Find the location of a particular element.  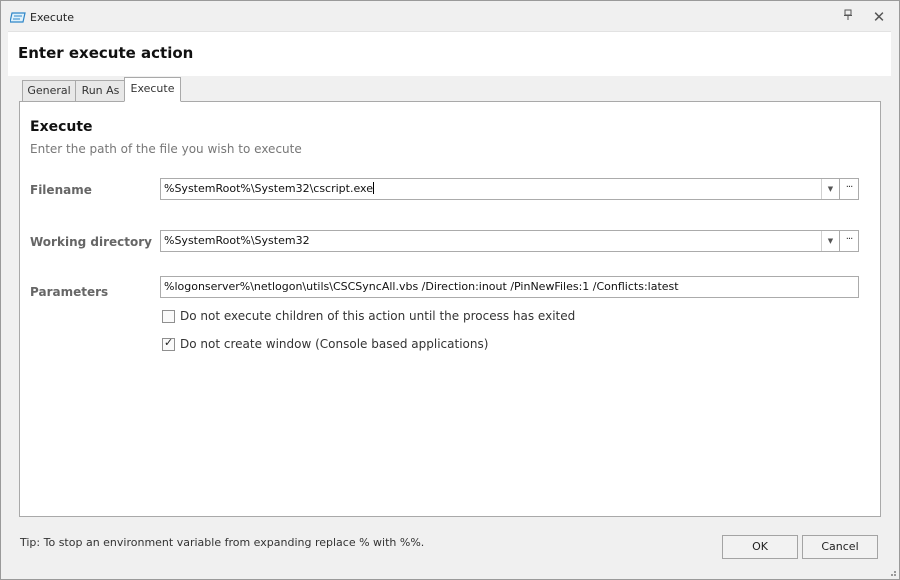

tab-run-as: Run As is located at coordinates (100, 91).